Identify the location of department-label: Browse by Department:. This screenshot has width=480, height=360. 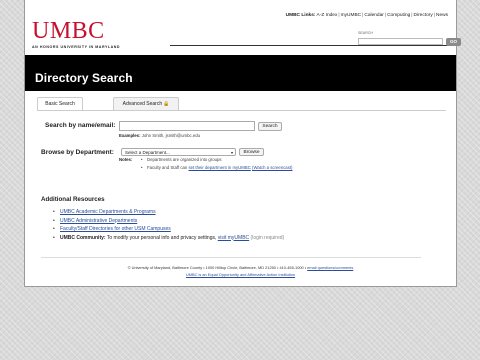
(77, 152).